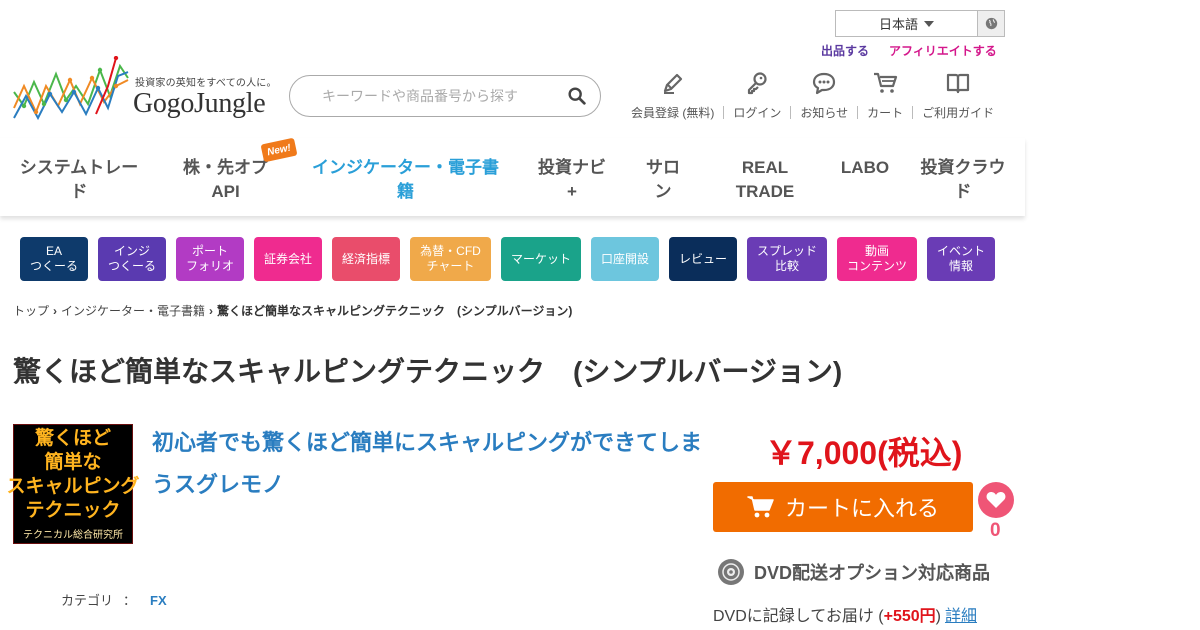  Describe the element at coordinates (757, 95) in the screenshot. I see `login-link: ログイン` at that location.